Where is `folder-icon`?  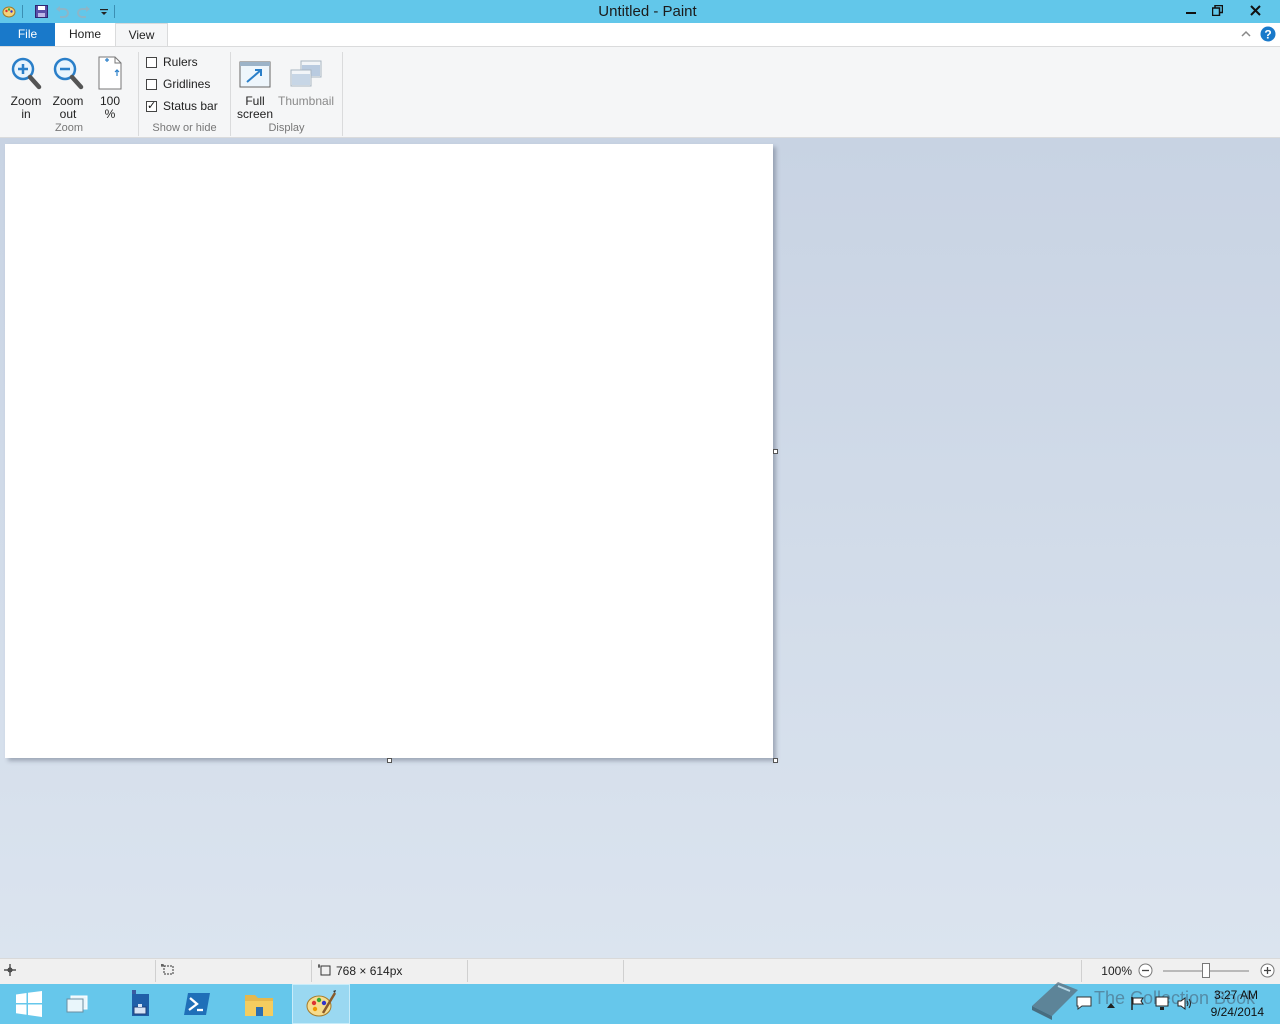 folder-icon is located at coordinates (259, 1005).